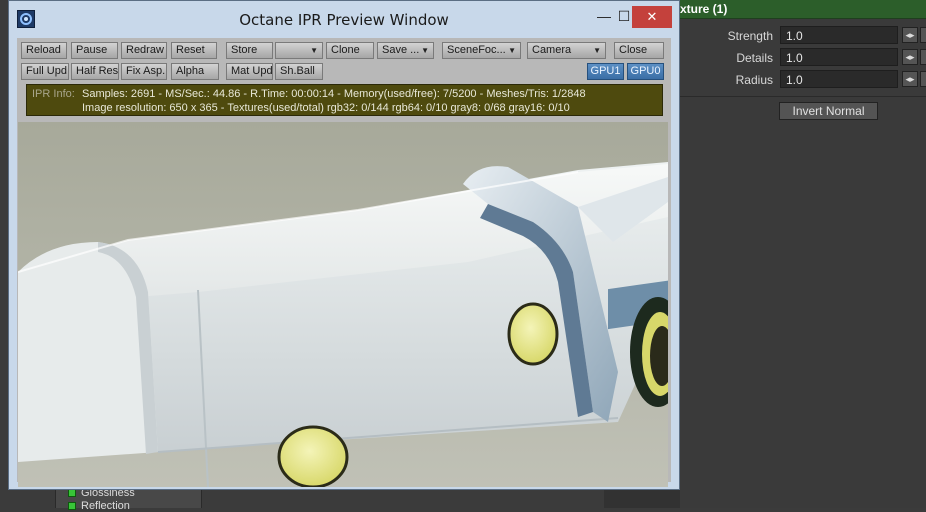  I want to click on strength-spinner-icon: ◂▸, so click(910, 35).